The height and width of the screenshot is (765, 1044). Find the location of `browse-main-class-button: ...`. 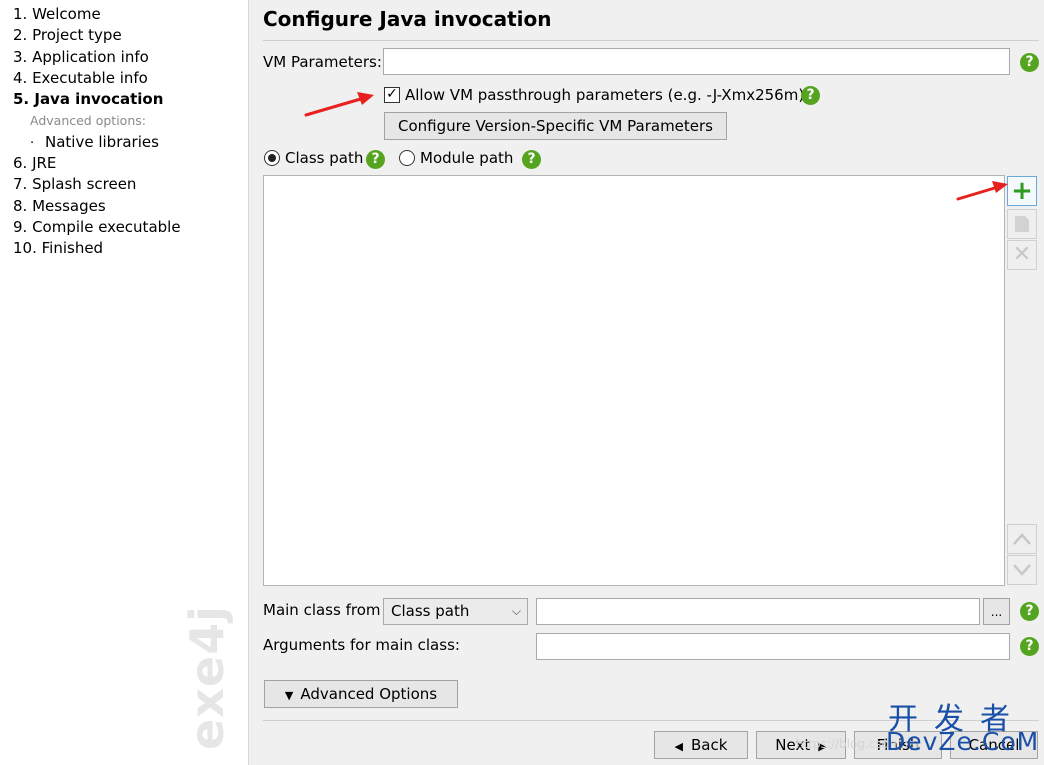

browse-main-class-button: ... is located at coordinates (996, 611).